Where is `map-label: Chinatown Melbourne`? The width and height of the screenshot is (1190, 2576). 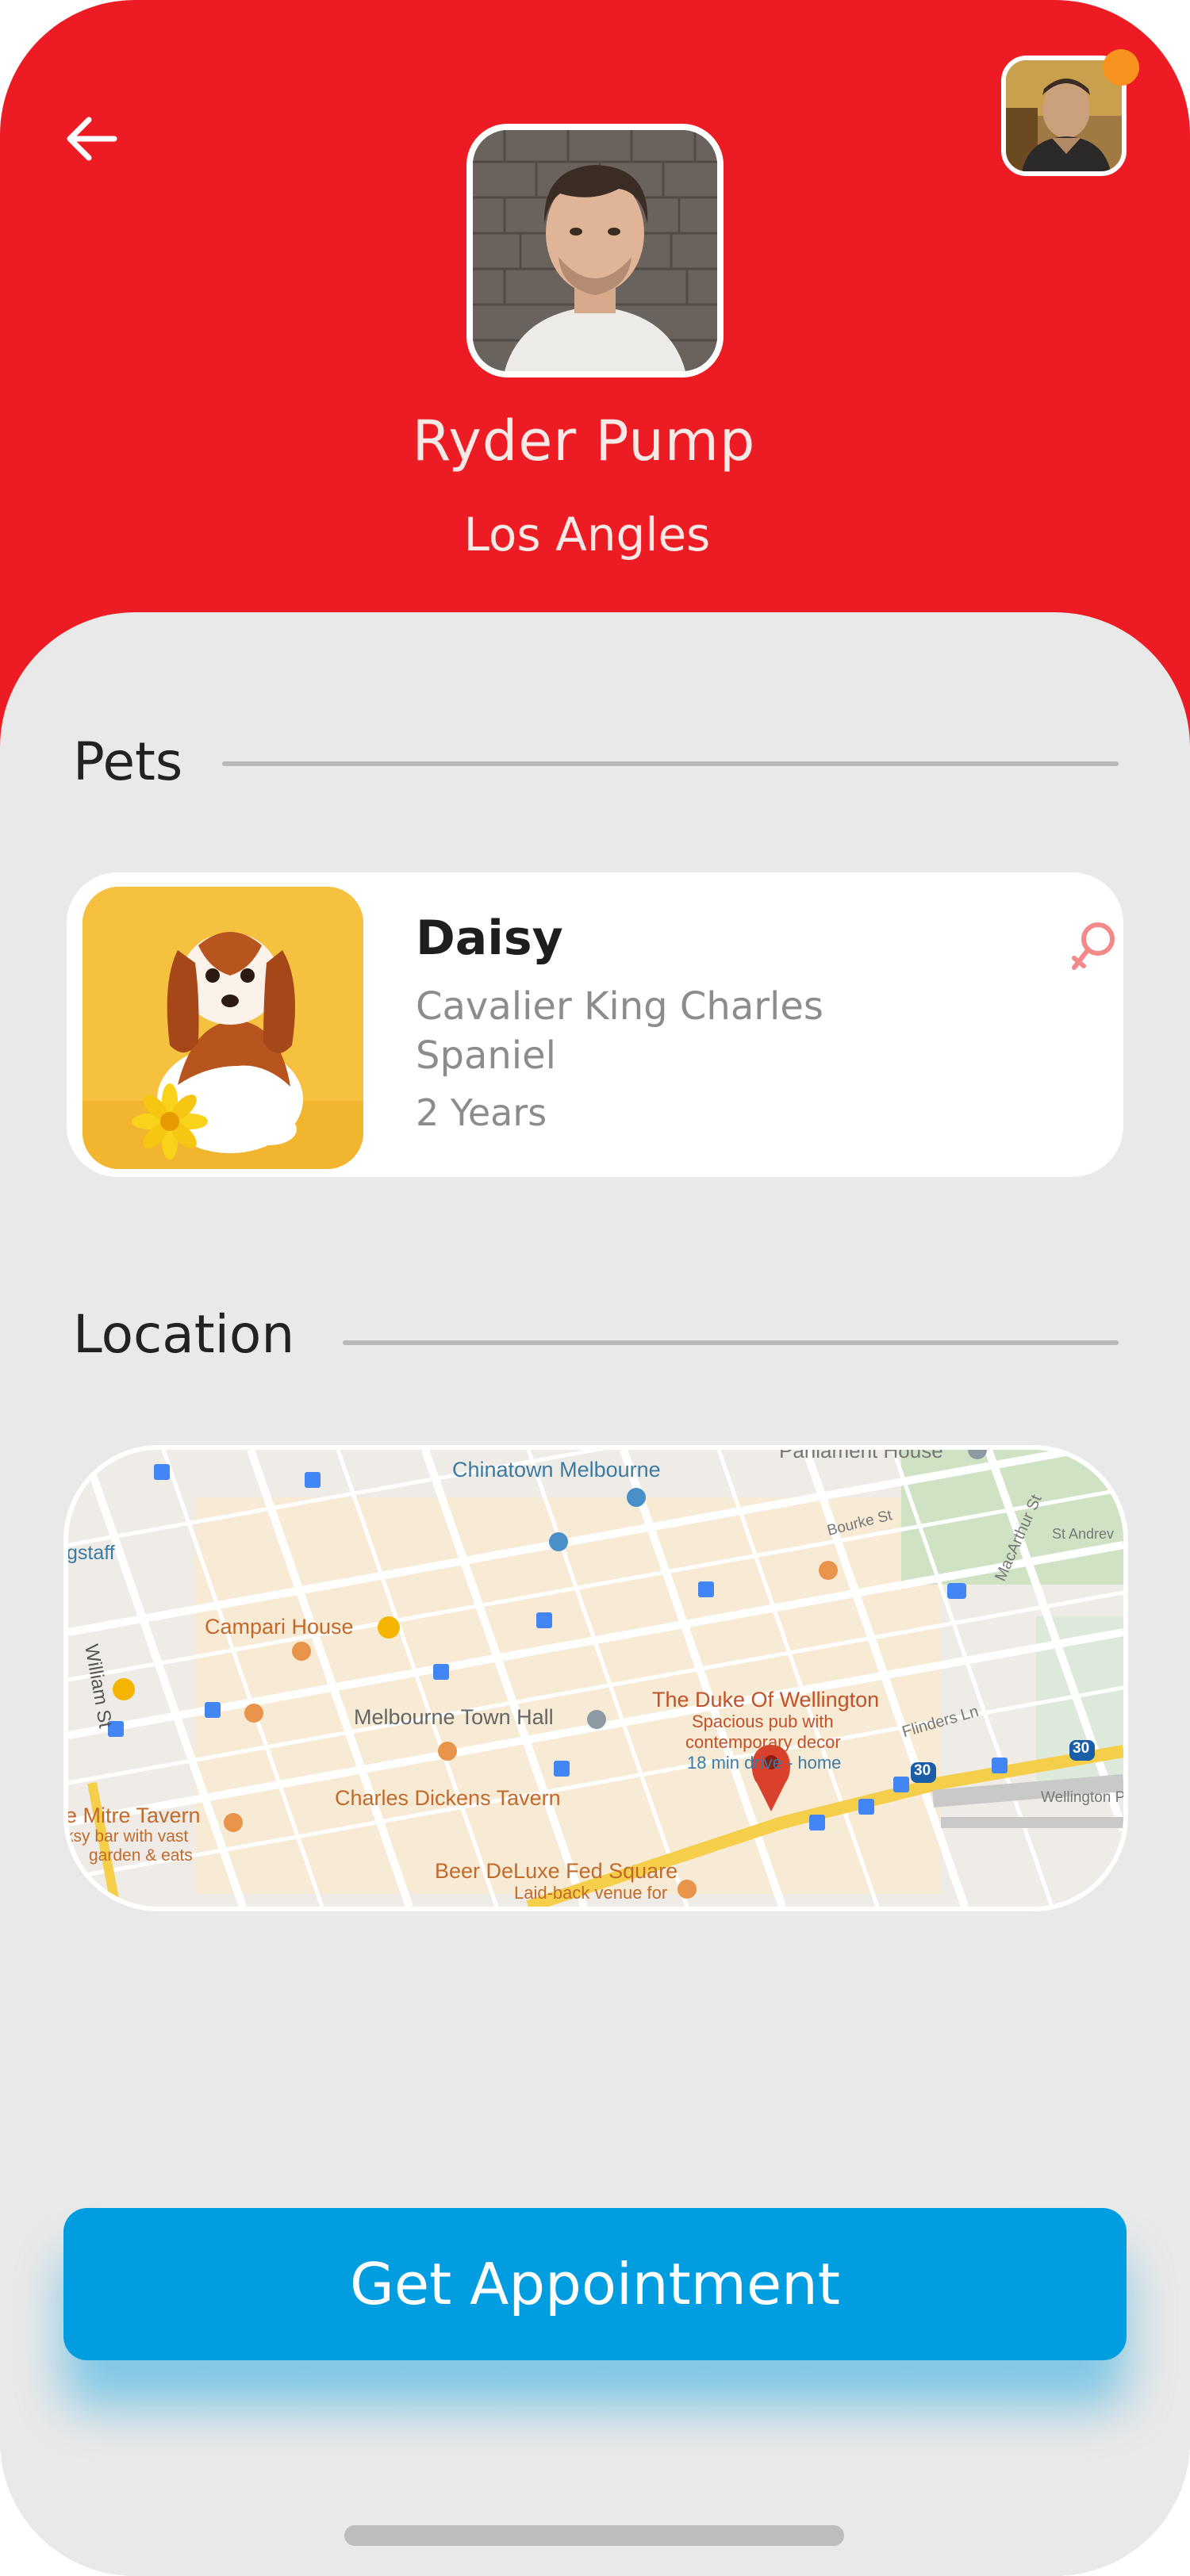
map-label: Chinatown Melbourne is located at coordinates (556, 1470).